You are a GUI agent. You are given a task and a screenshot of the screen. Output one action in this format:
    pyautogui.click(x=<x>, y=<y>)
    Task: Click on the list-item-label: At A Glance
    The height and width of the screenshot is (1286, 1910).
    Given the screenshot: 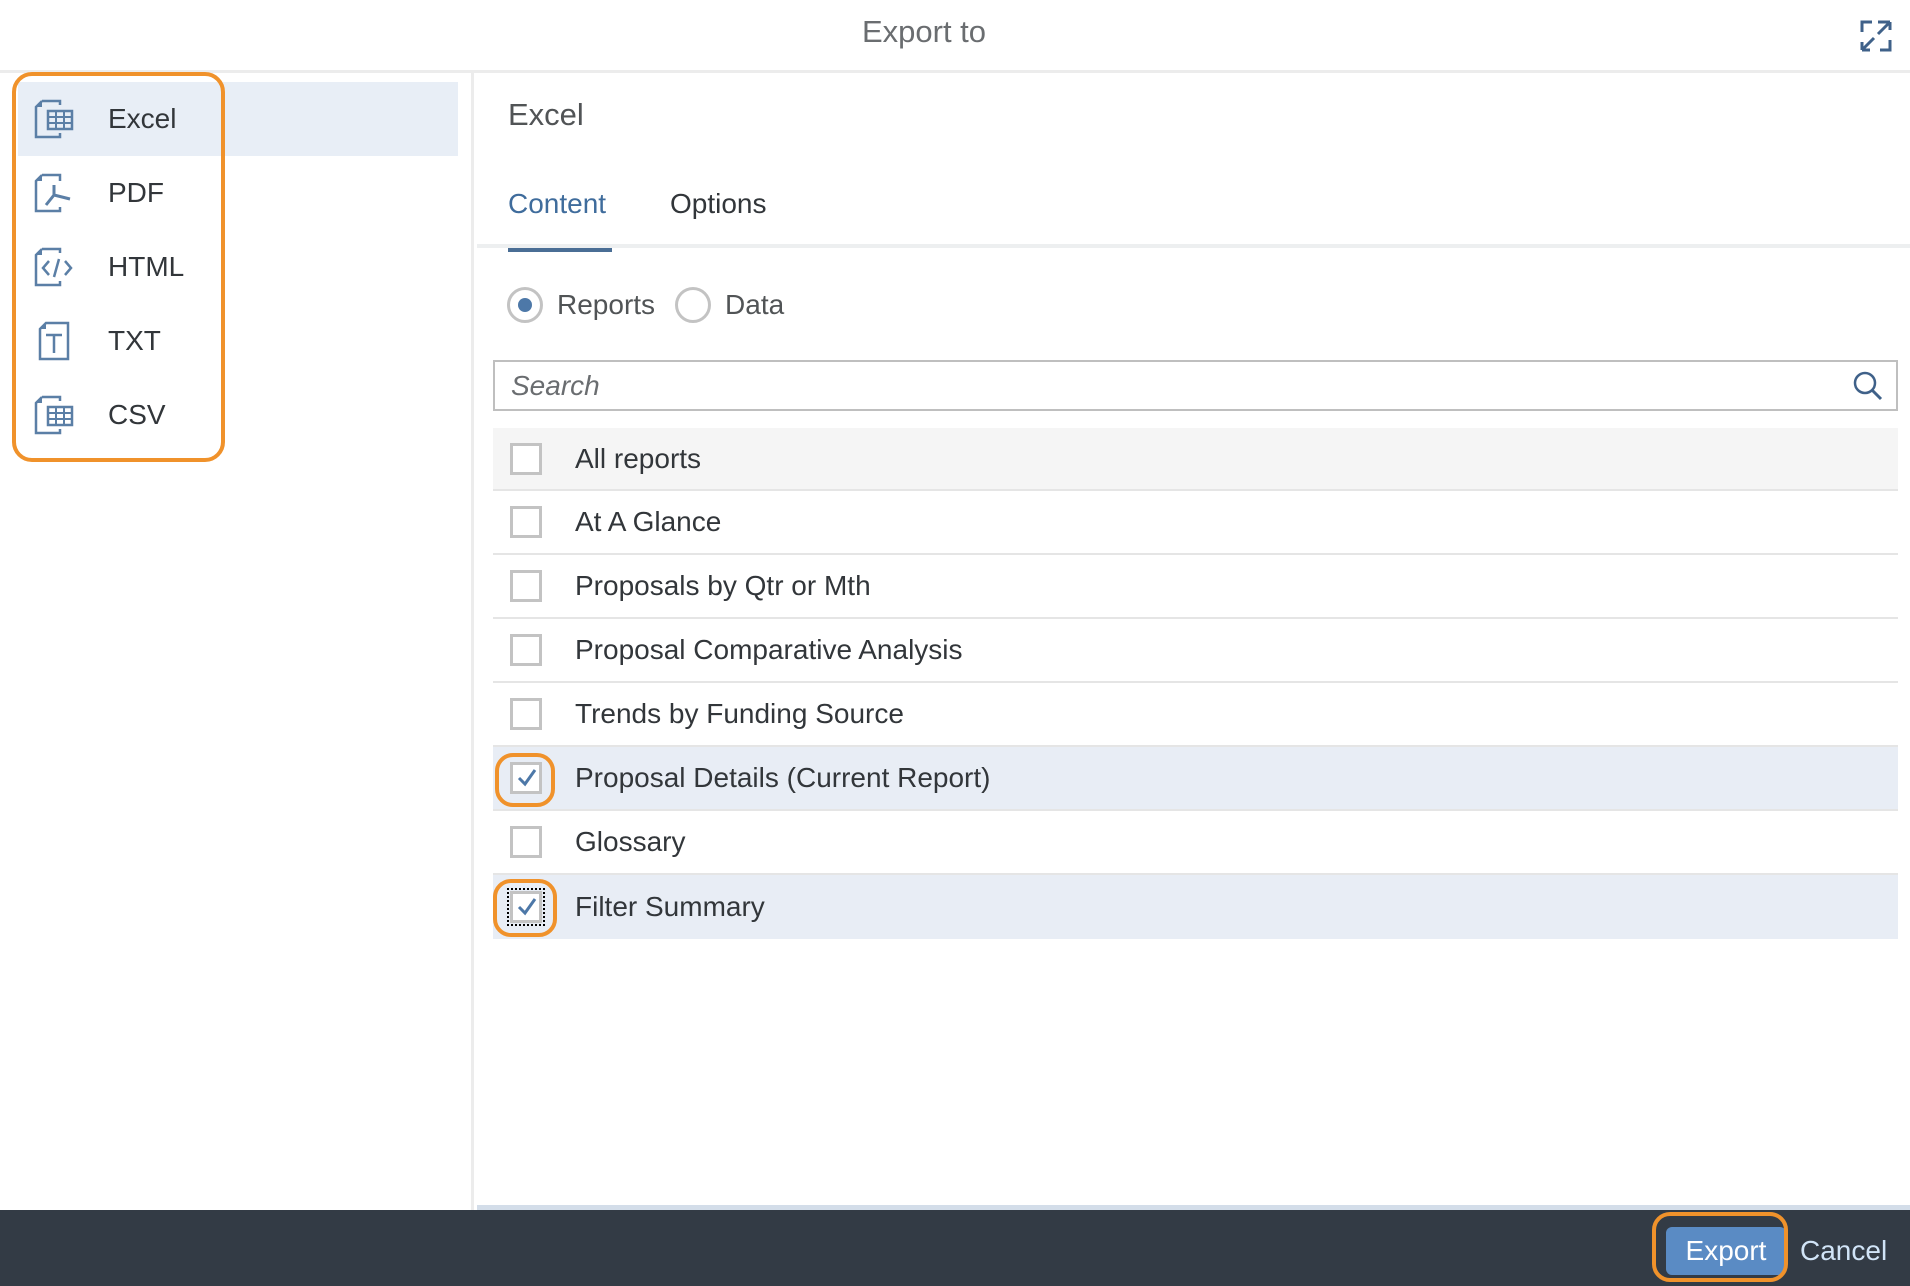 What is the action you would take?
    pyautogui.click(x=648, y=521)
    